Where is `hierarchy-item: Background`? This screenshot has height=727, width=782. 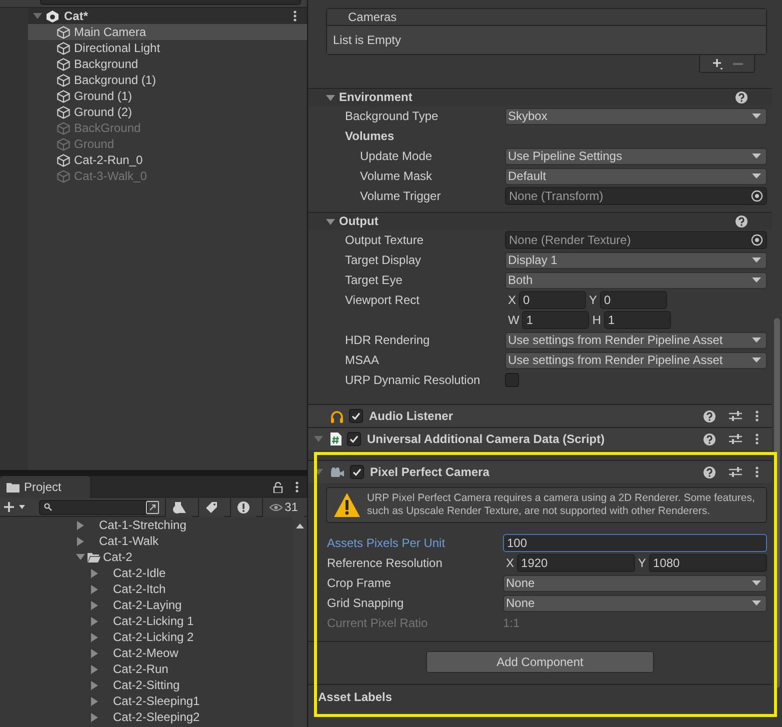
hierarchy-item: Background is located at coordinates (167, 64).